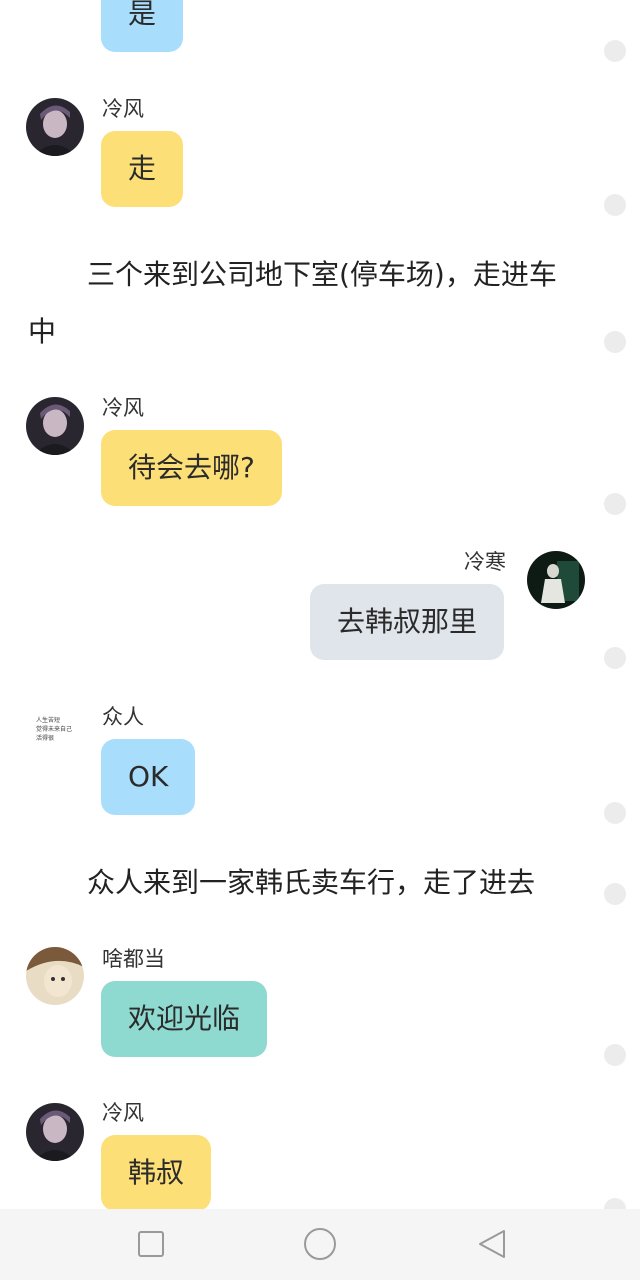 Image resolution: width=640 pixels, height=1280 pixels. What do you see at coordinates (485, 562) in the screenshot?
I see `sender-name: 冷寒` at bounding box center [485, 562].